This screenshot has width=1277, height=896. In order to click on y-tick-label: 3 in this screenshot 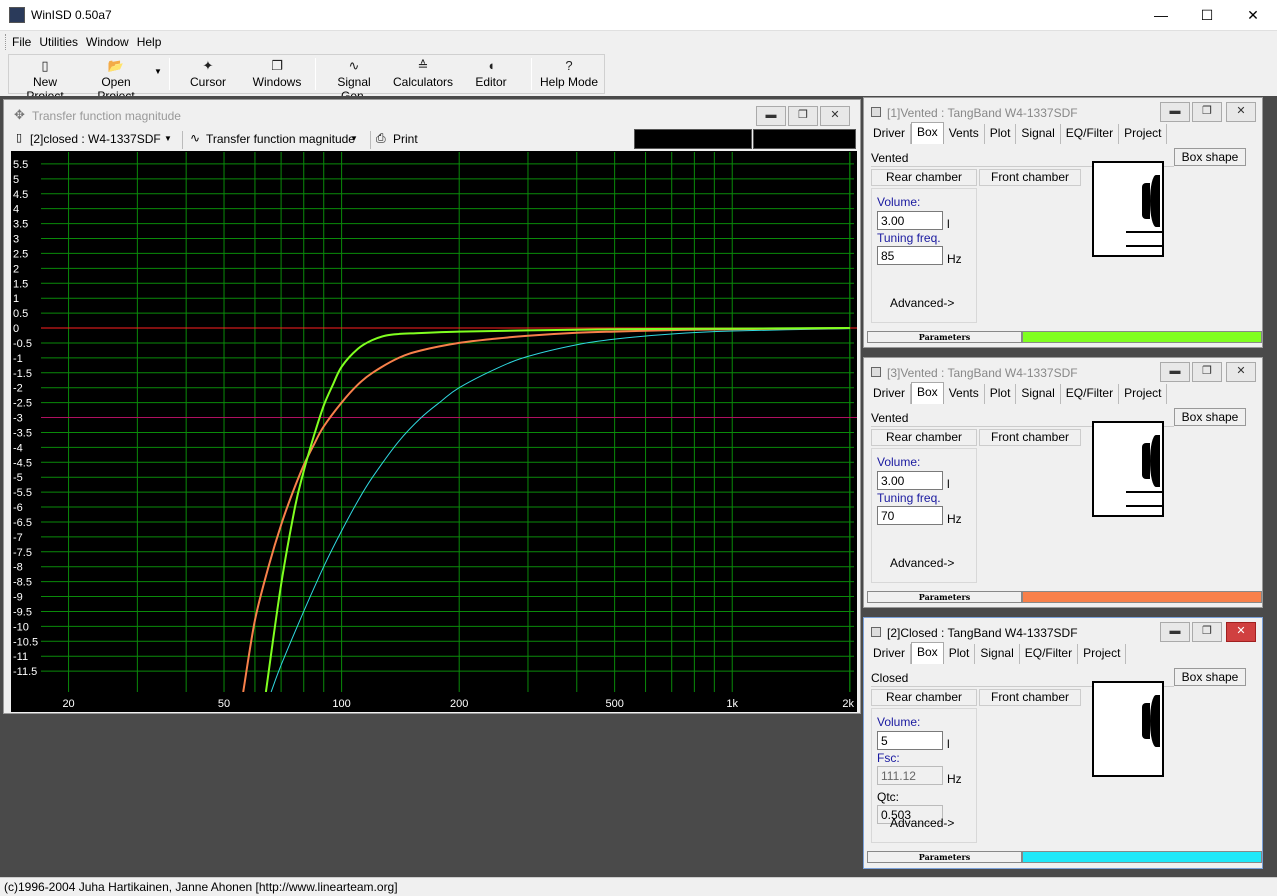, I will do `click(16, 240)`.